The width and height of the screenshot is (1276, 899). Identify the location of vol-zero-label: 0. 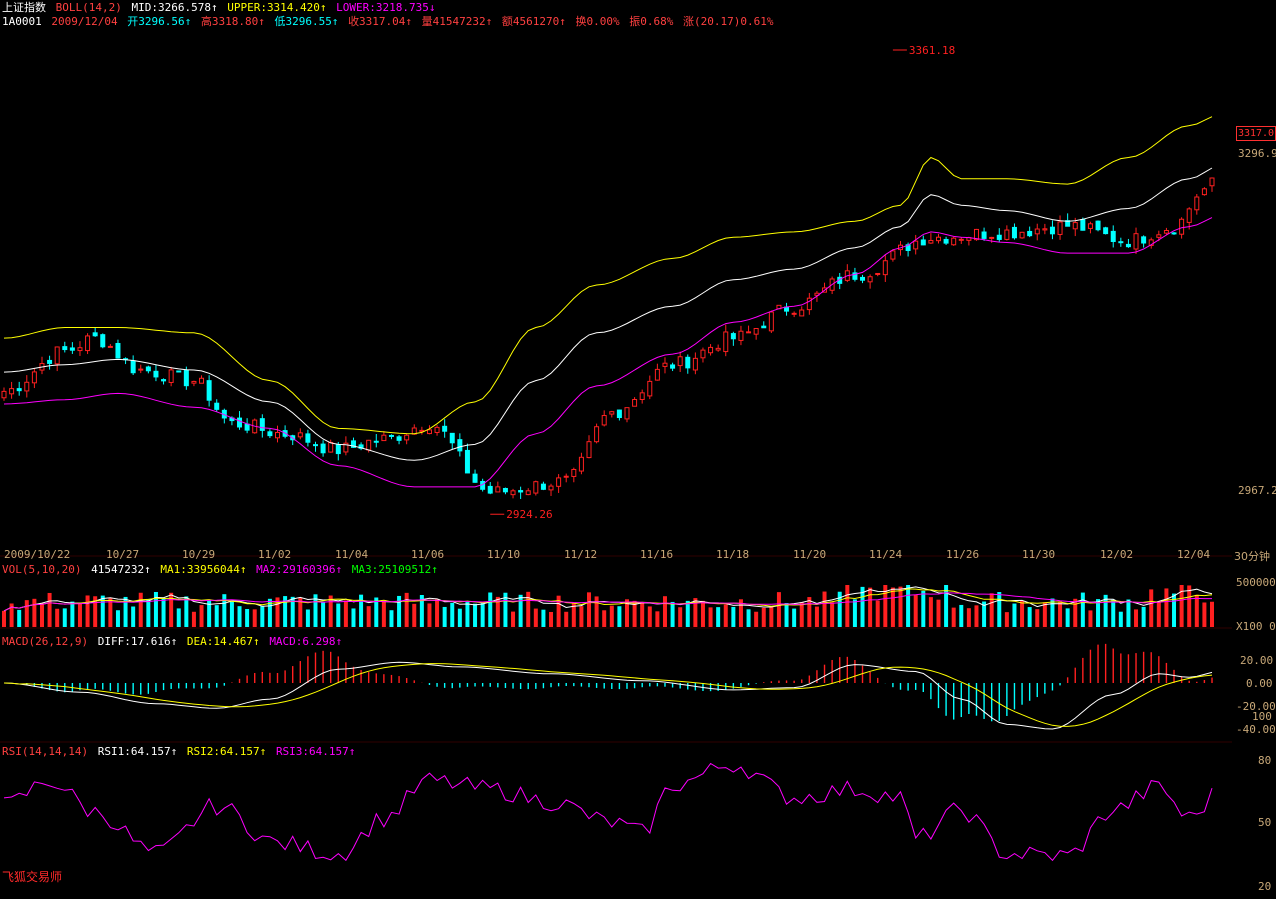
(1272, 626).